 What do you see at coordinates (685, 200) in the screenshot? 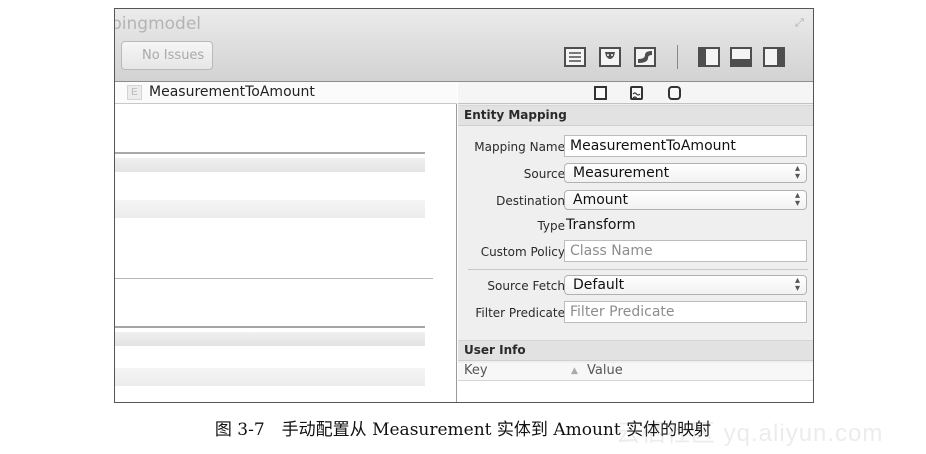
I see `destination-popup: Amount ▴ ▾` at bounding box center [685, 200].